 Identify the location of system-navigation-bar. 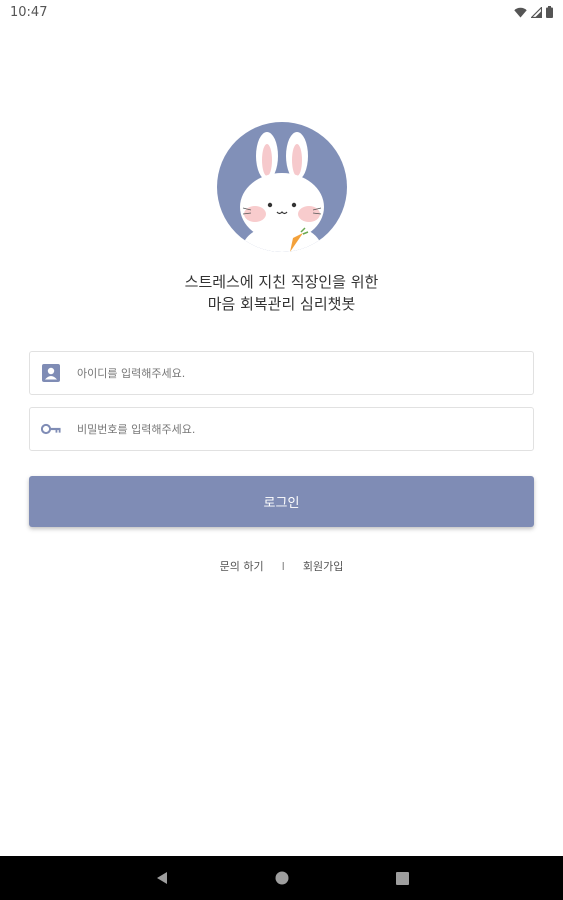
(281, 878).